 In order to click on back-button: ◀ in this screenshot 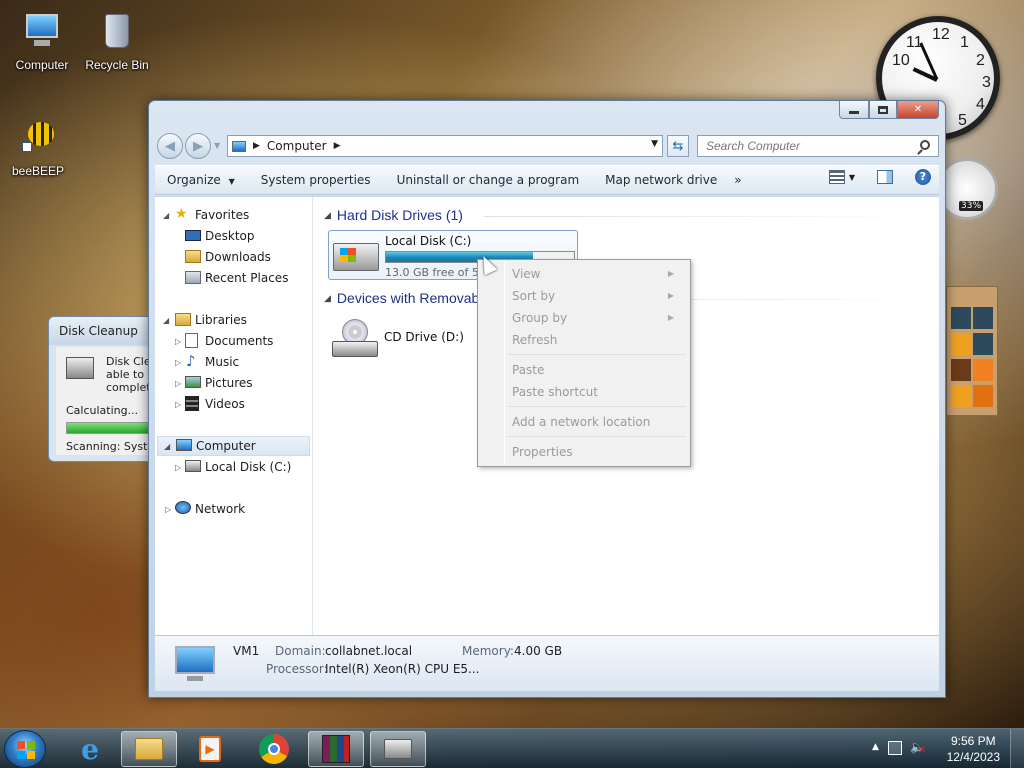, I will do `click(170, 146)`.